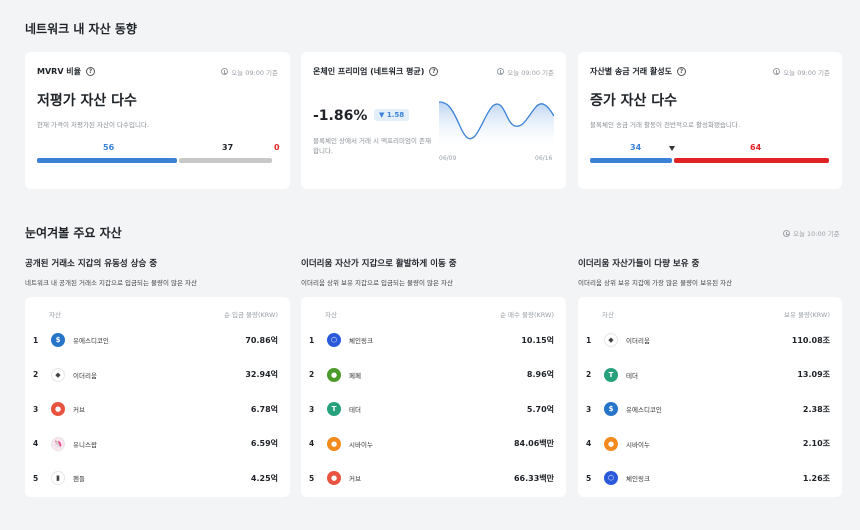 This screenshot has width=860, height=530. I want to click on transfer-desc: 블록체인 송금 거래 활동이 전반적으로 활성화됐습니다., so click(665, 125).